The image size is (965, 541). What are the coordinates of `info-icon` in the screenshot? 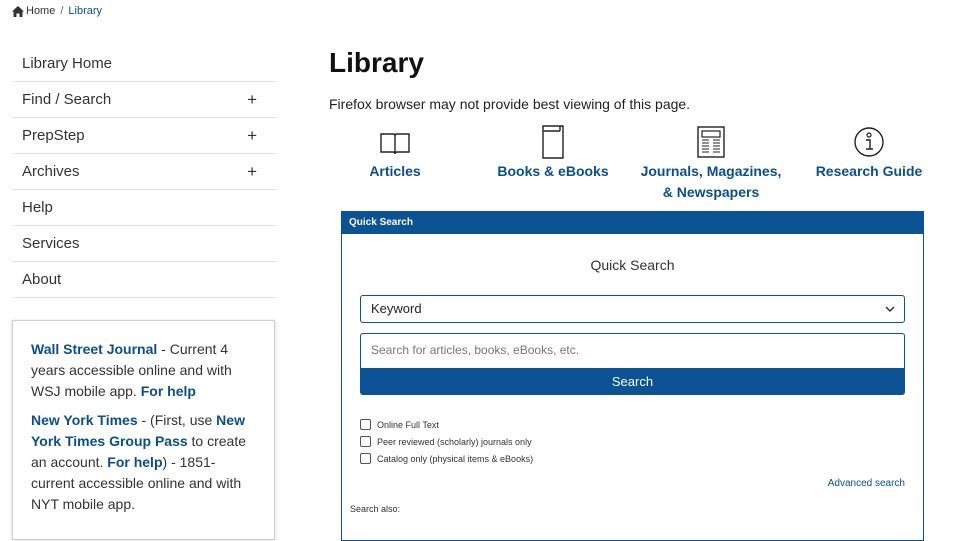 It's located at (869, 142).